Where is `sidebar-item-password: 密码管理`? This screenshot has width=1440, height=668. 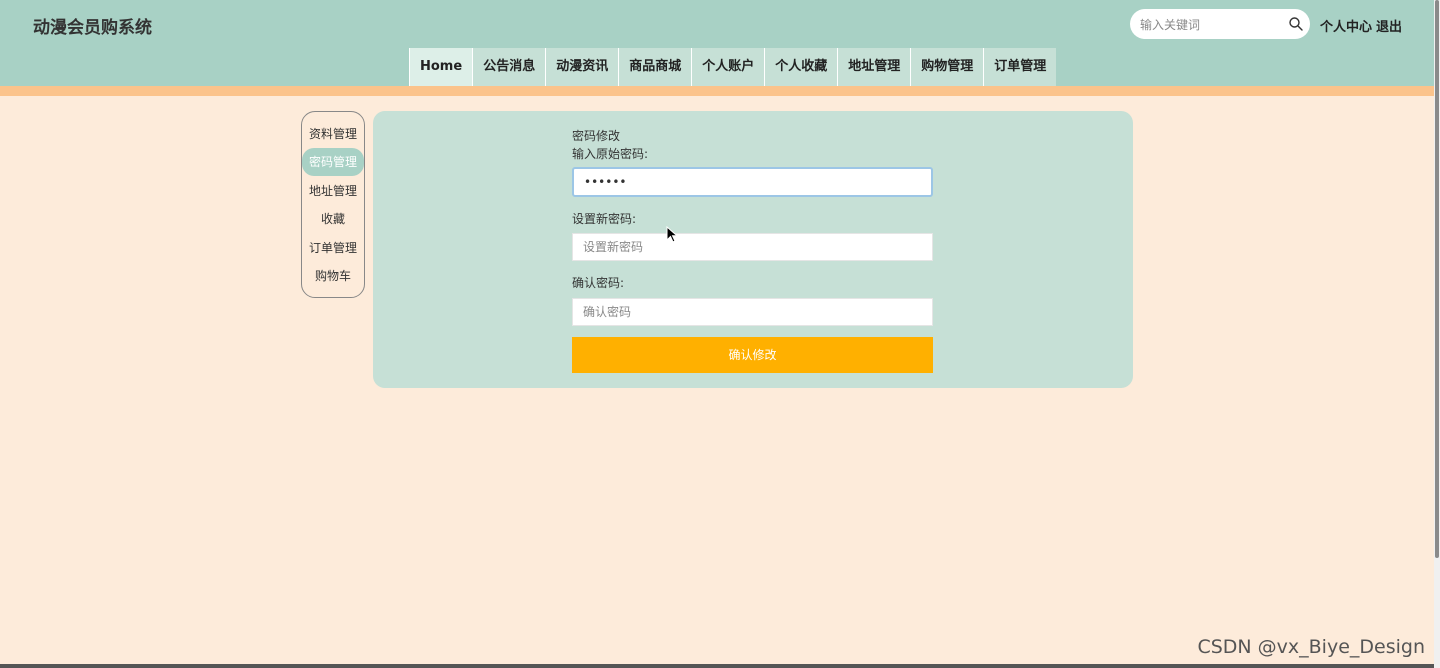
sidebar-item-password: 密码管理 is located at coordinates (333, 162).